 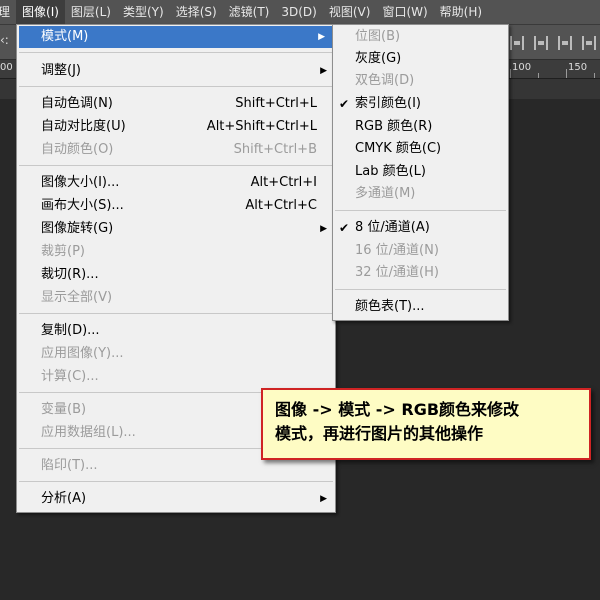 What do you see at coordinates (378, 36) in the screenshot?
I see `menu-item-label: 位图(B)` at bounding box center [378, 36].